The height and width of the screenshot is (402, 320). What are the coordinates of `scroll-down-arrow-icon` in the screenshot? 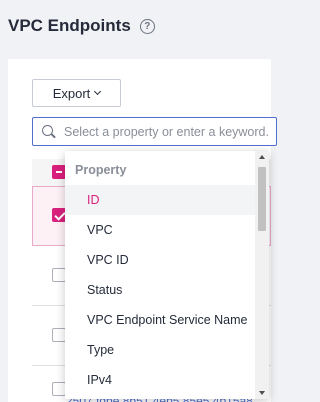 It's located at (262, 393).